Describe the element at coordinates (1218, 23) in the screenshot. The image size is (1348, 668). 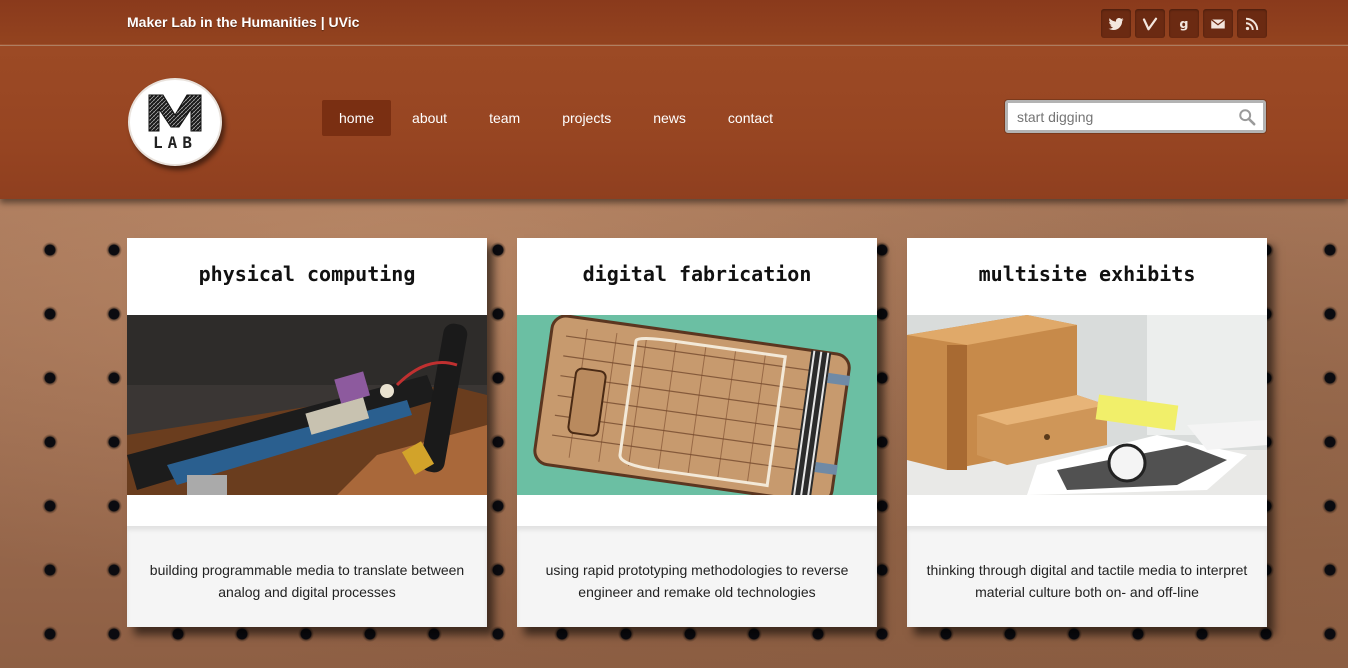
I see `email-icon` at that location.